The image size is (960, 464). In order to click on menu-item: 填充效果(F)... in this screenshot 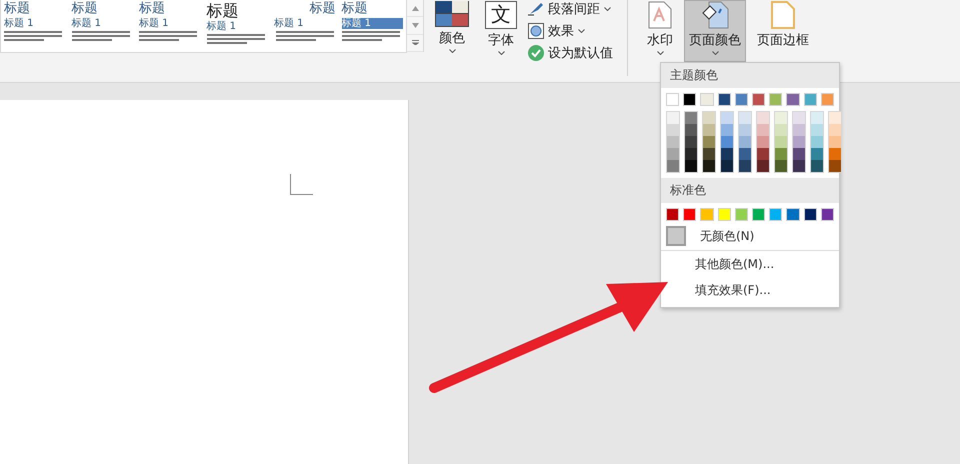, I will do `click(750, 290)`.